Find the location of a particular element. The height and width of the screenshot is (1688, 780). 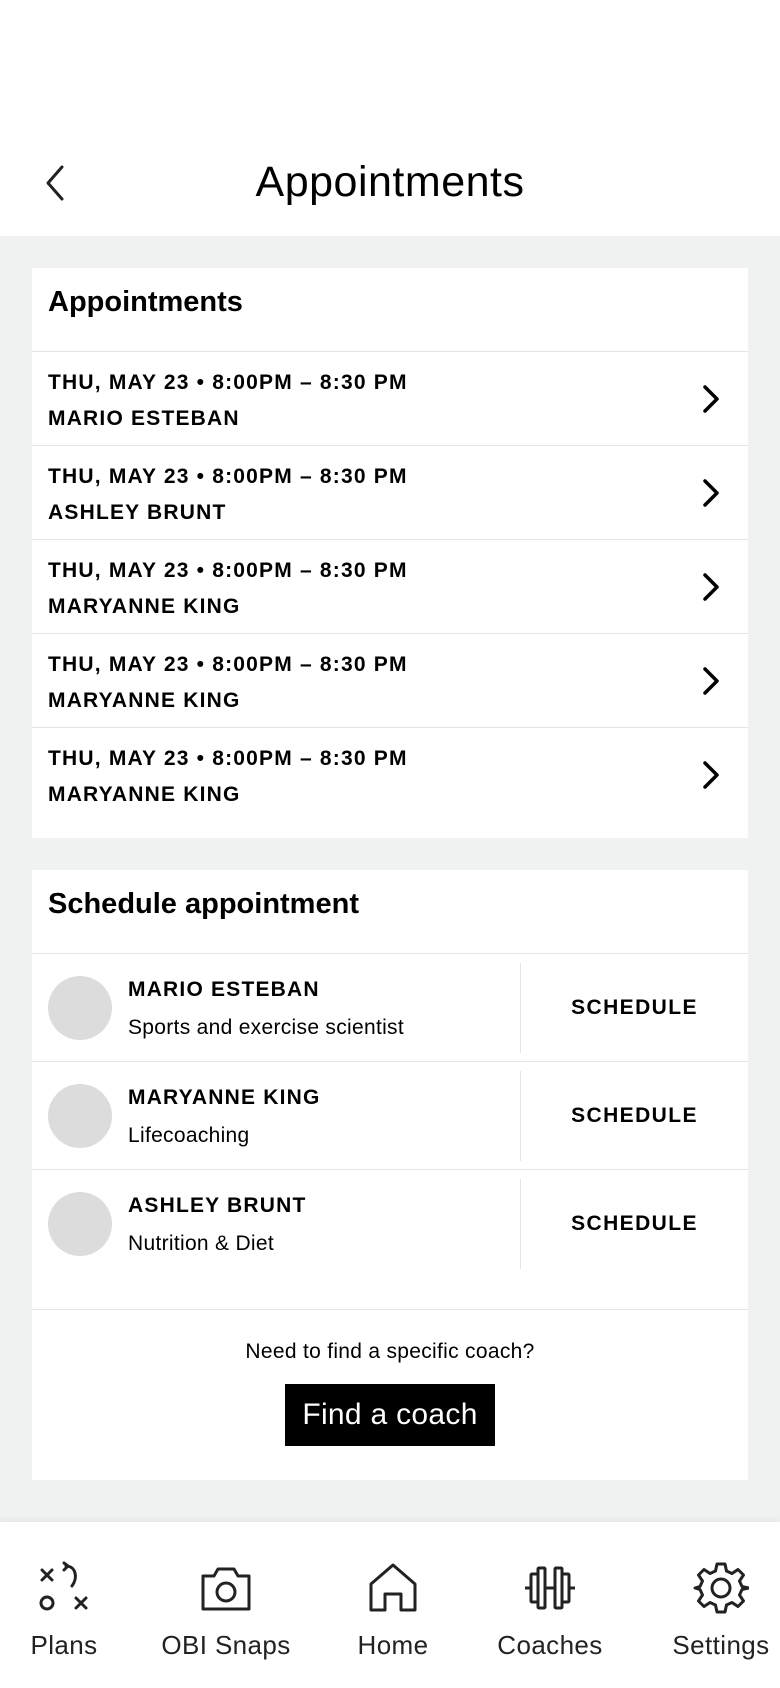

find-coach-button: Find a coach is located at coordinates (390, 1415).